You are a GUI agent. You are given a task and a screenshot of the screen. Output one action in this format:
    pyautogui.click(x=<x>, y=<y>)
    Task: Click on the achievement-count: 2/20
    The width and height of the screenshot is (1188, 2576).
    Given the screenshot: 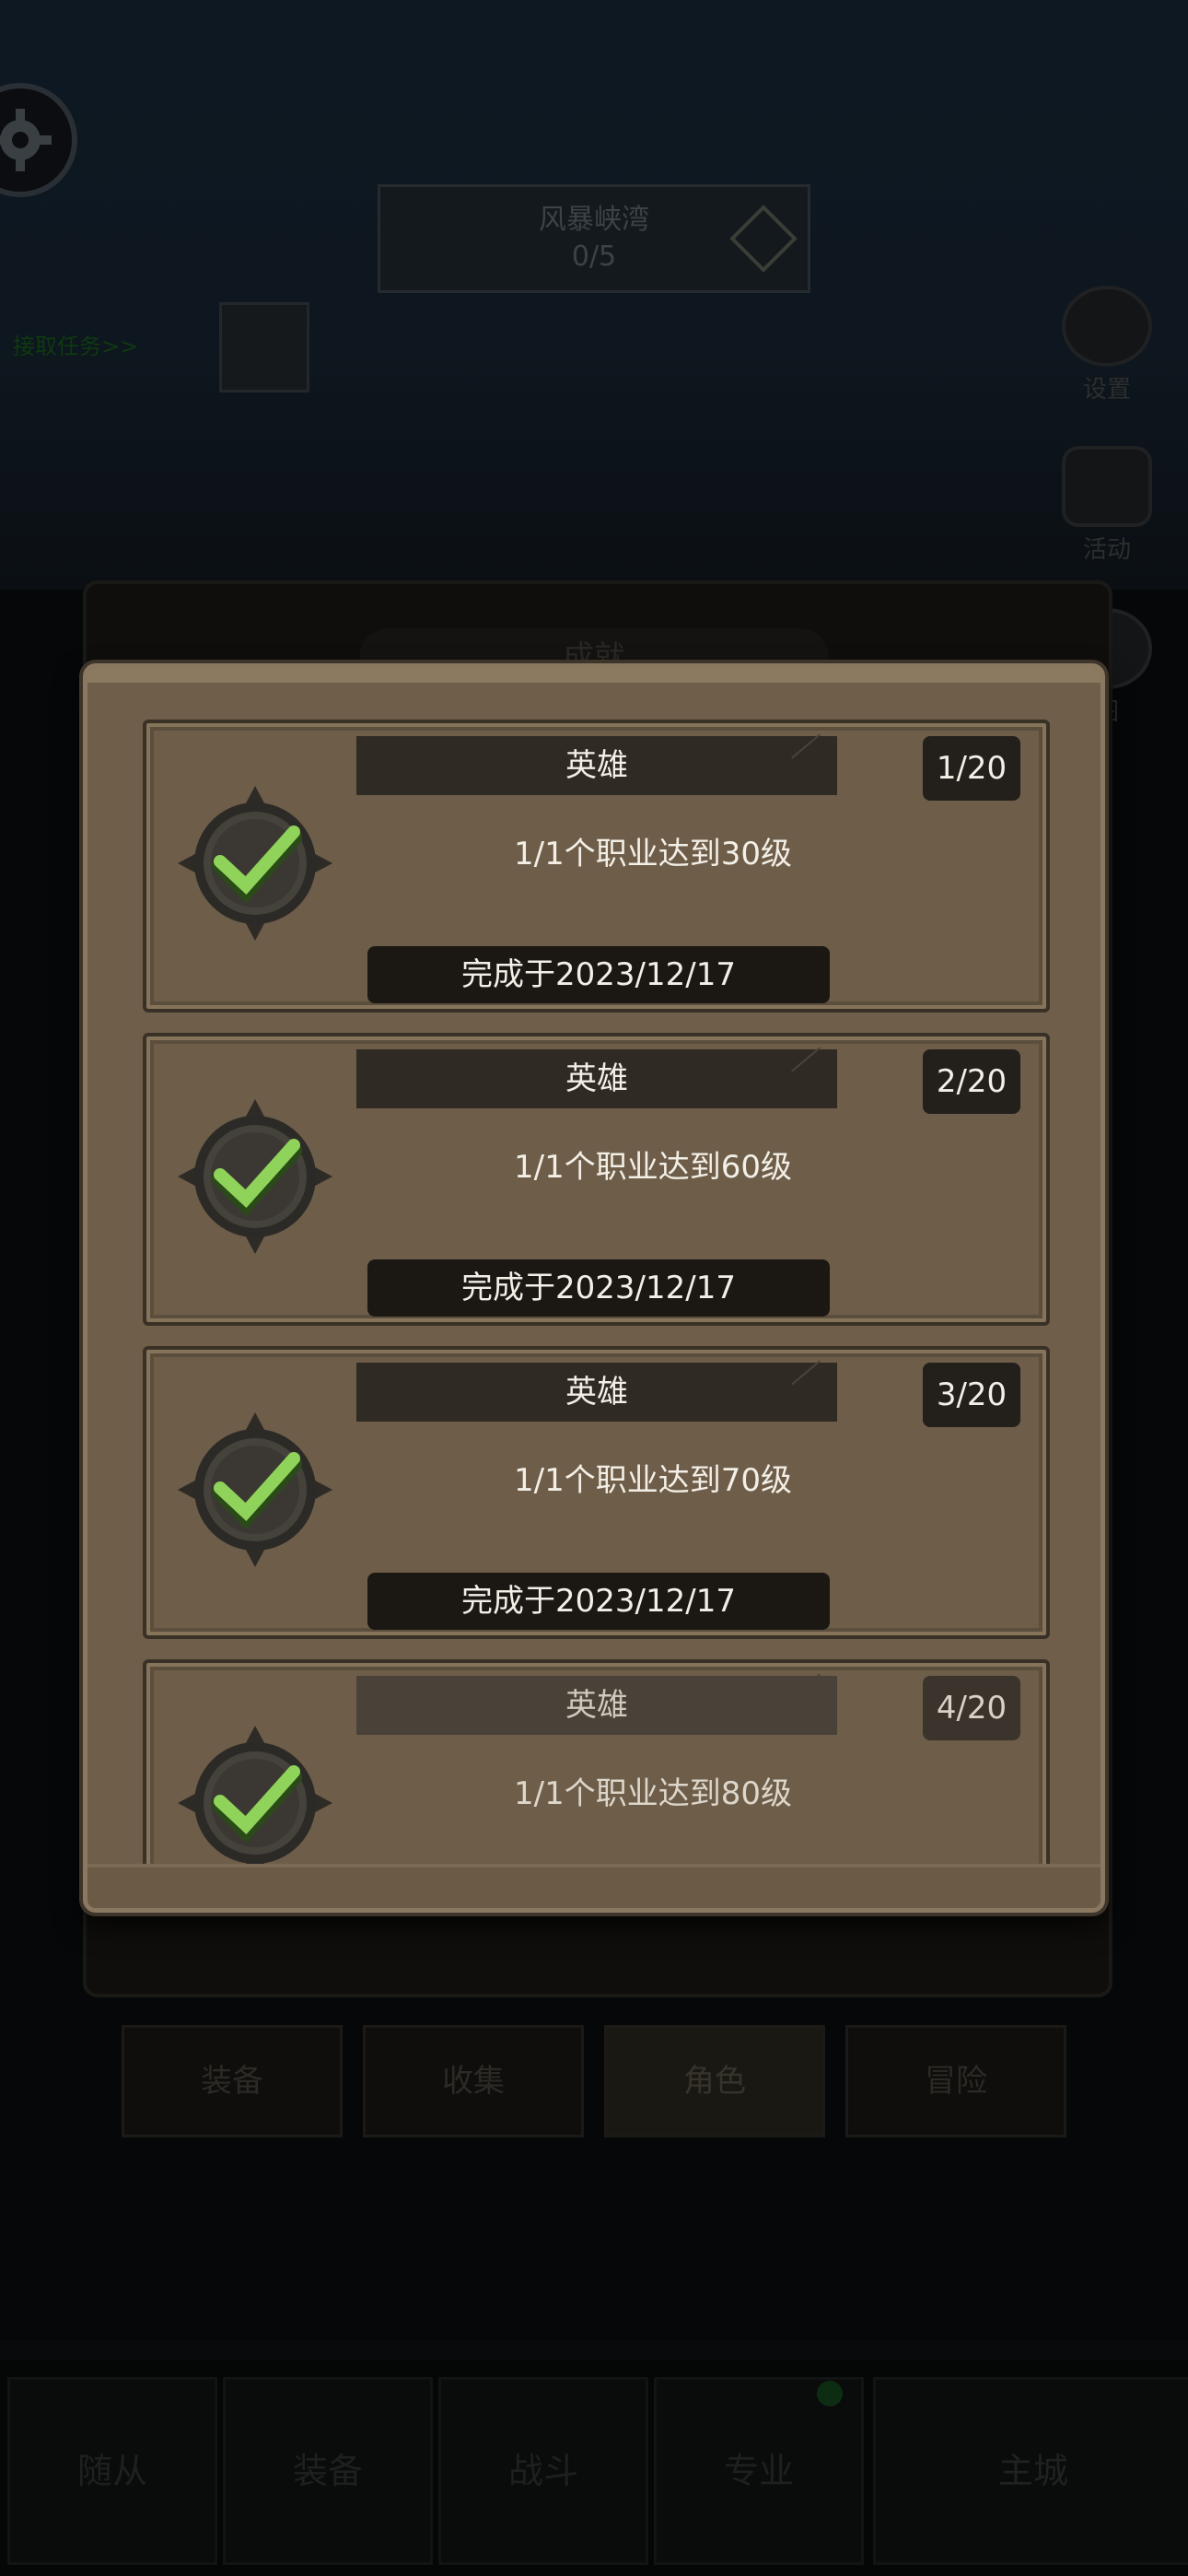 What is the action you would take?
    pyautogui.click(x=971, y=1081)
    